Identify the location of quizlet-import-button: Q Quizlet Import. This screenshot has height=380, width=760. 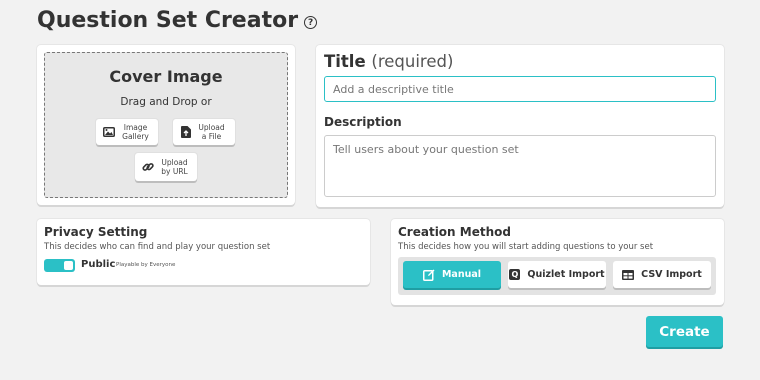
(557, 274).